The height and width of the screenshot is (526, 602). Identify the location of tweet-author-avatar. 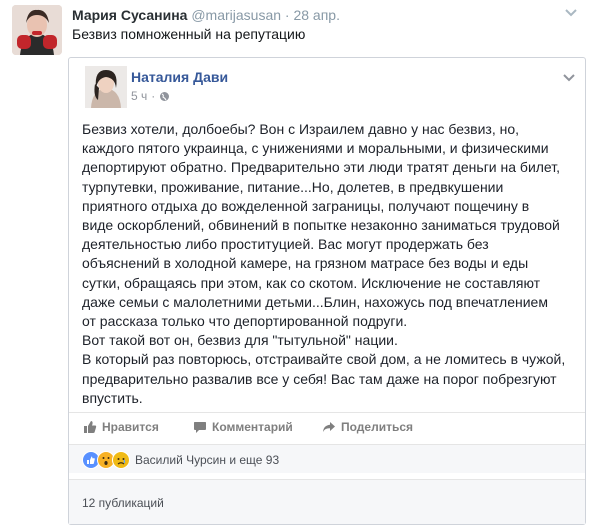
(37, 30).